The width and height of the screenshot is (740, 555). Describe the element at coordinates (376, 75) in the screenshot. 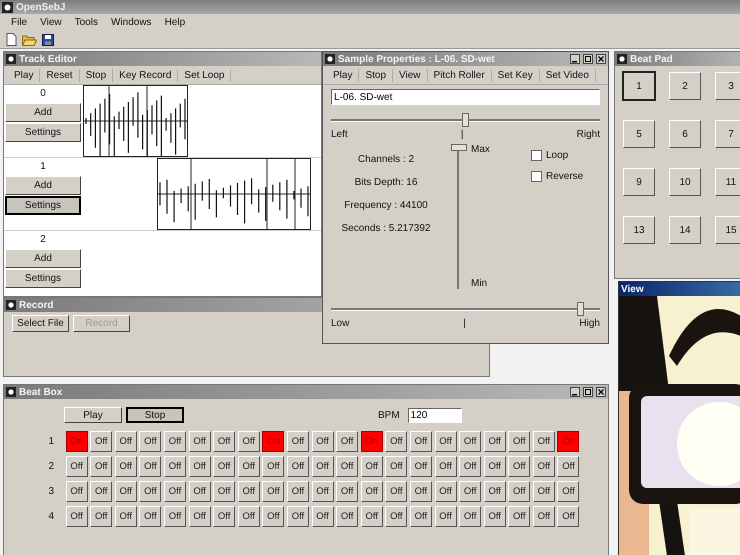

I see `toolbar-button: Stop` at that location.